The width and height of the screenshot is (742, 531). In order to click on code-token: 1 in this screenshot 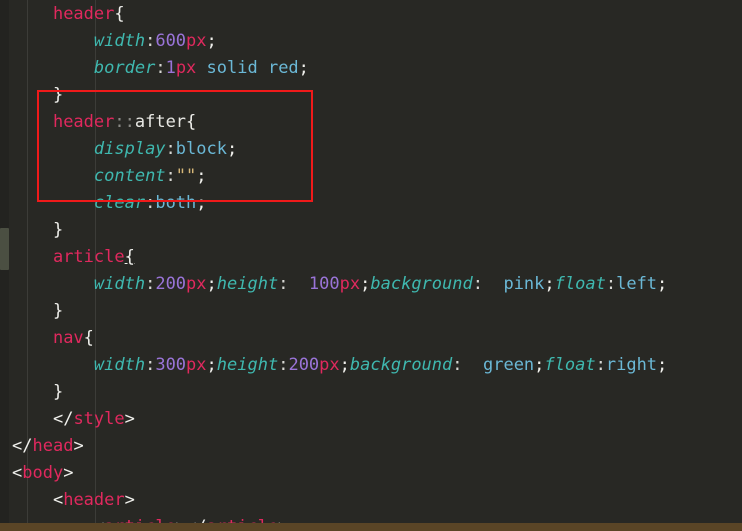, I will do `click(170, 68)`.